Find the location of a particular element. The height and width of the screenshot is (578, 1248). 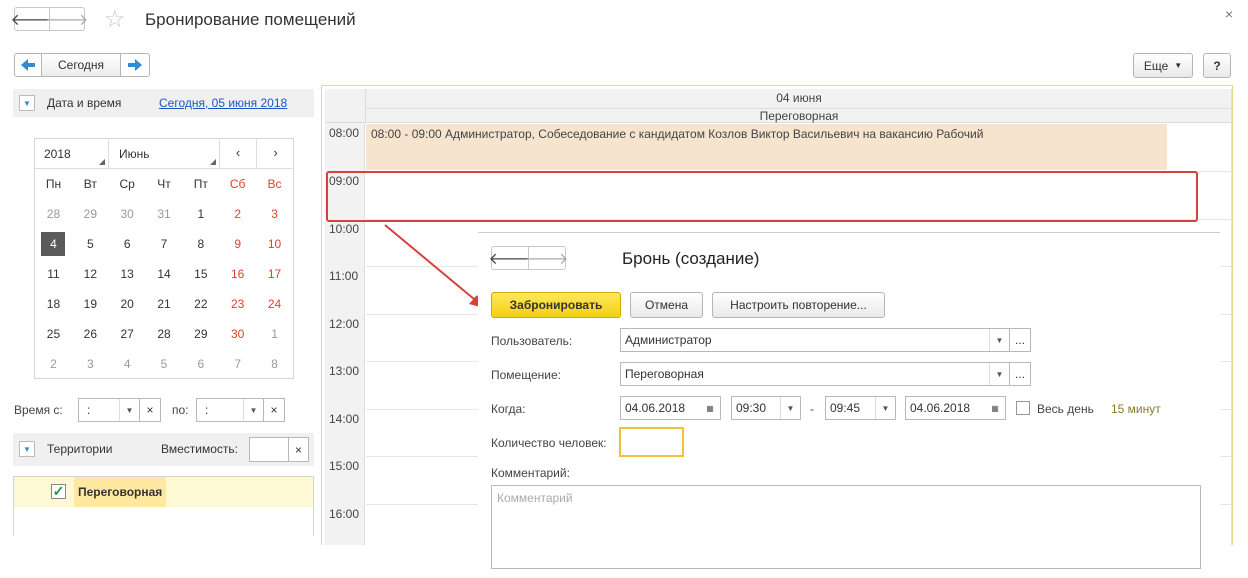

territories-toggle: ▼ is located at coordinates (27, 449).